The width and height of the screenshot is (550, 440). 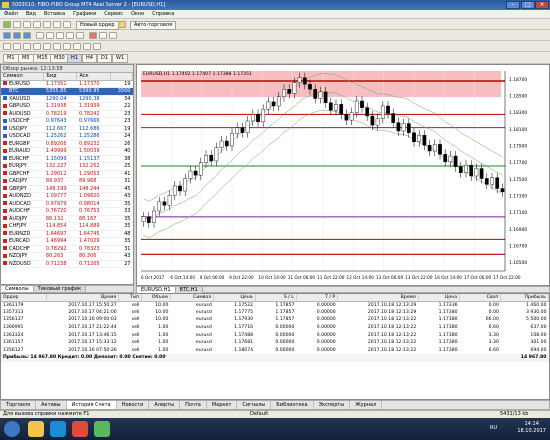 What do you see at coordinates (97, 25) in the screenshot?
I see `new-order-button: Новый ордер` at bounding box center [97, 25].